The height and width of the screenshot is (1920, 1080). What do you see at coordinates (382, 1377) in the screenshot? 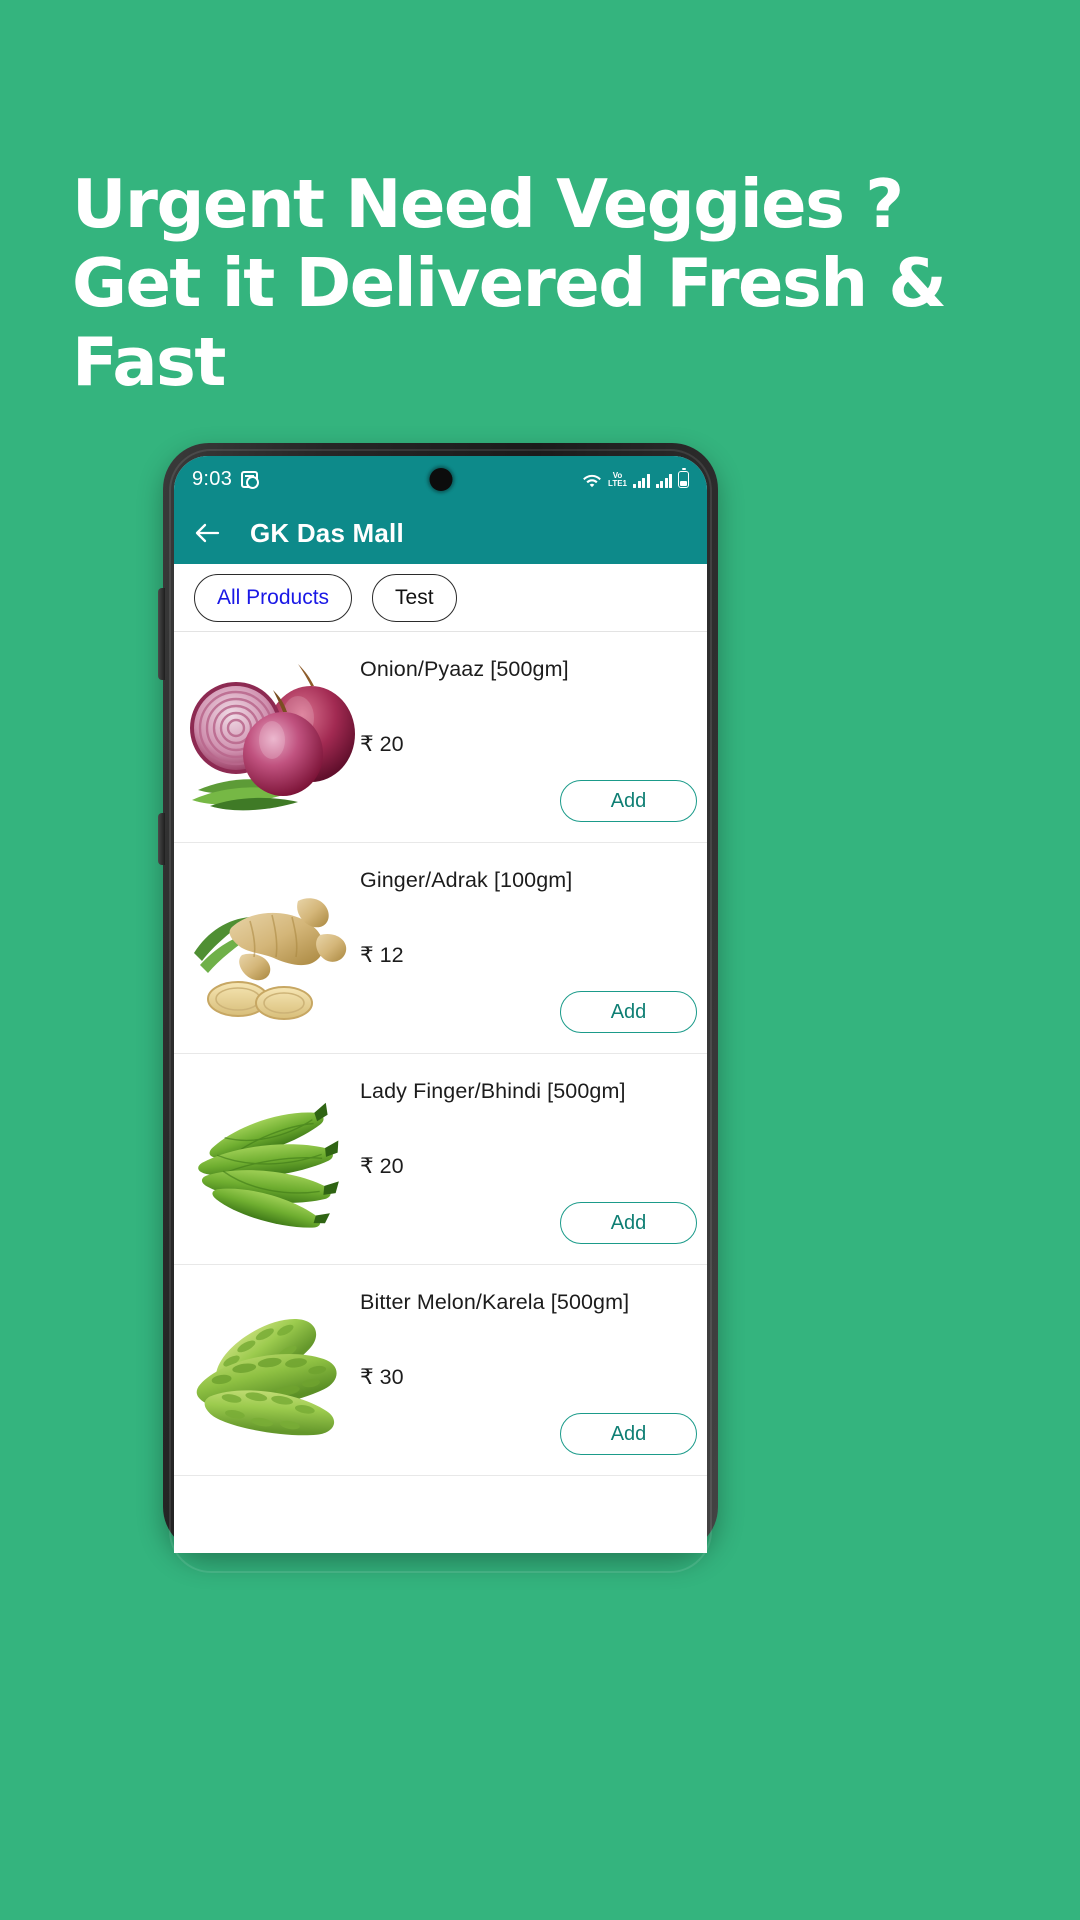
I see `product-price: ₹ 30` at bounding box center [382, 1377].